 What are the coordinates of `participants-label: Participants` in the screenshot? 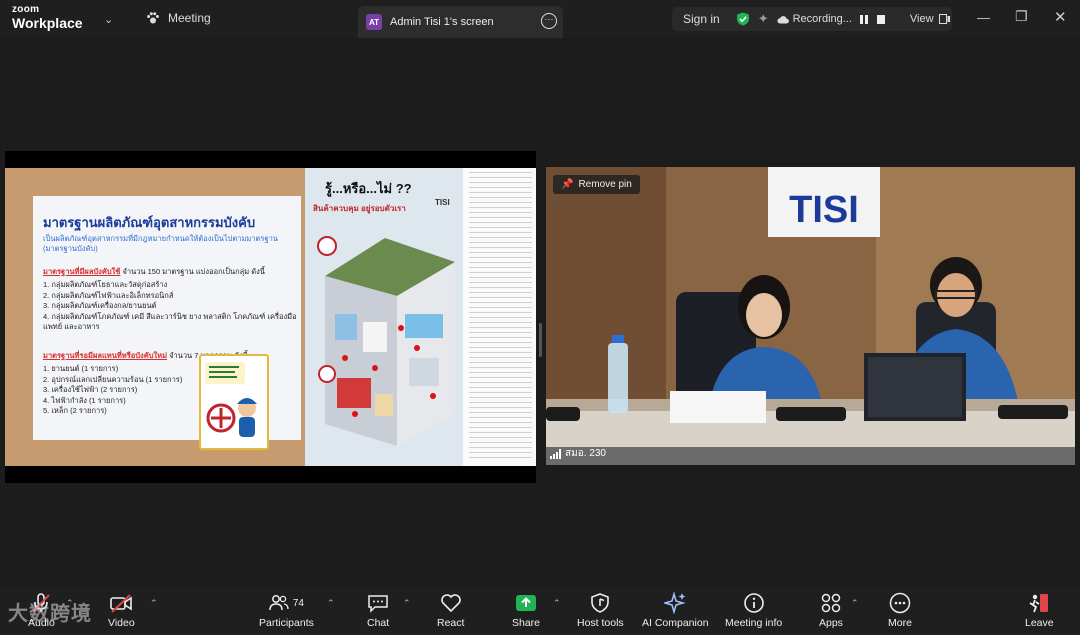 It's located at (286, 623).